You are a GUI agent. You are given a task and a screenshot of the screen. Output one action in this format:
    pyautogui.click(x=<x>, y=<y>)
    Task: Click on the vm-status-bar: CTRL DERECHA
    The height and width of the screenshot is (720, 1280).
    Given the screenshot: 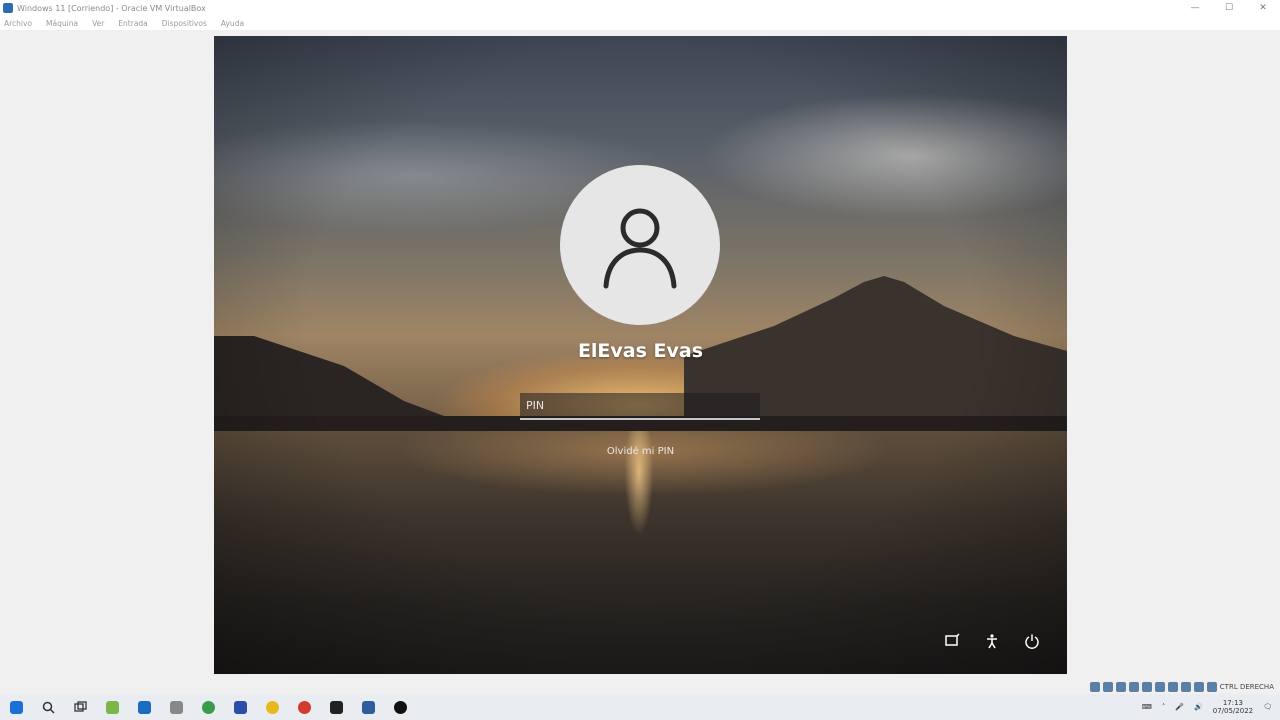 What is the action you would take?
    pyautogui.click(x=1184, y=687)
    